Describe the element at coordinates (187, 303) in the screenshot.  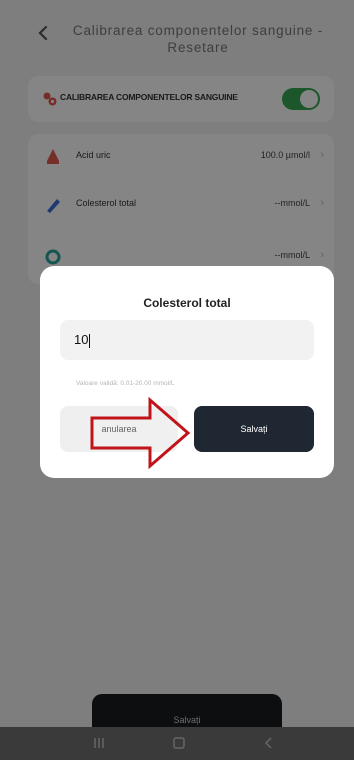
I see `dialog-title: Colesterol total` at that location.